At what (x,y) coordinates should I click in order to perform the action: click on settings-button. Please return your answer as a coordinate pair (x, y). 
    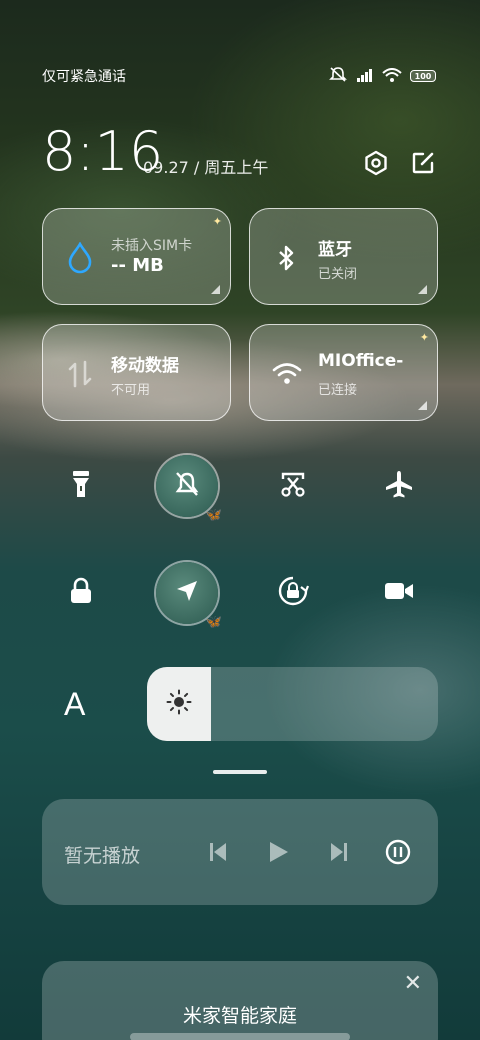
    Looking at the image, I should click on (376, 165).